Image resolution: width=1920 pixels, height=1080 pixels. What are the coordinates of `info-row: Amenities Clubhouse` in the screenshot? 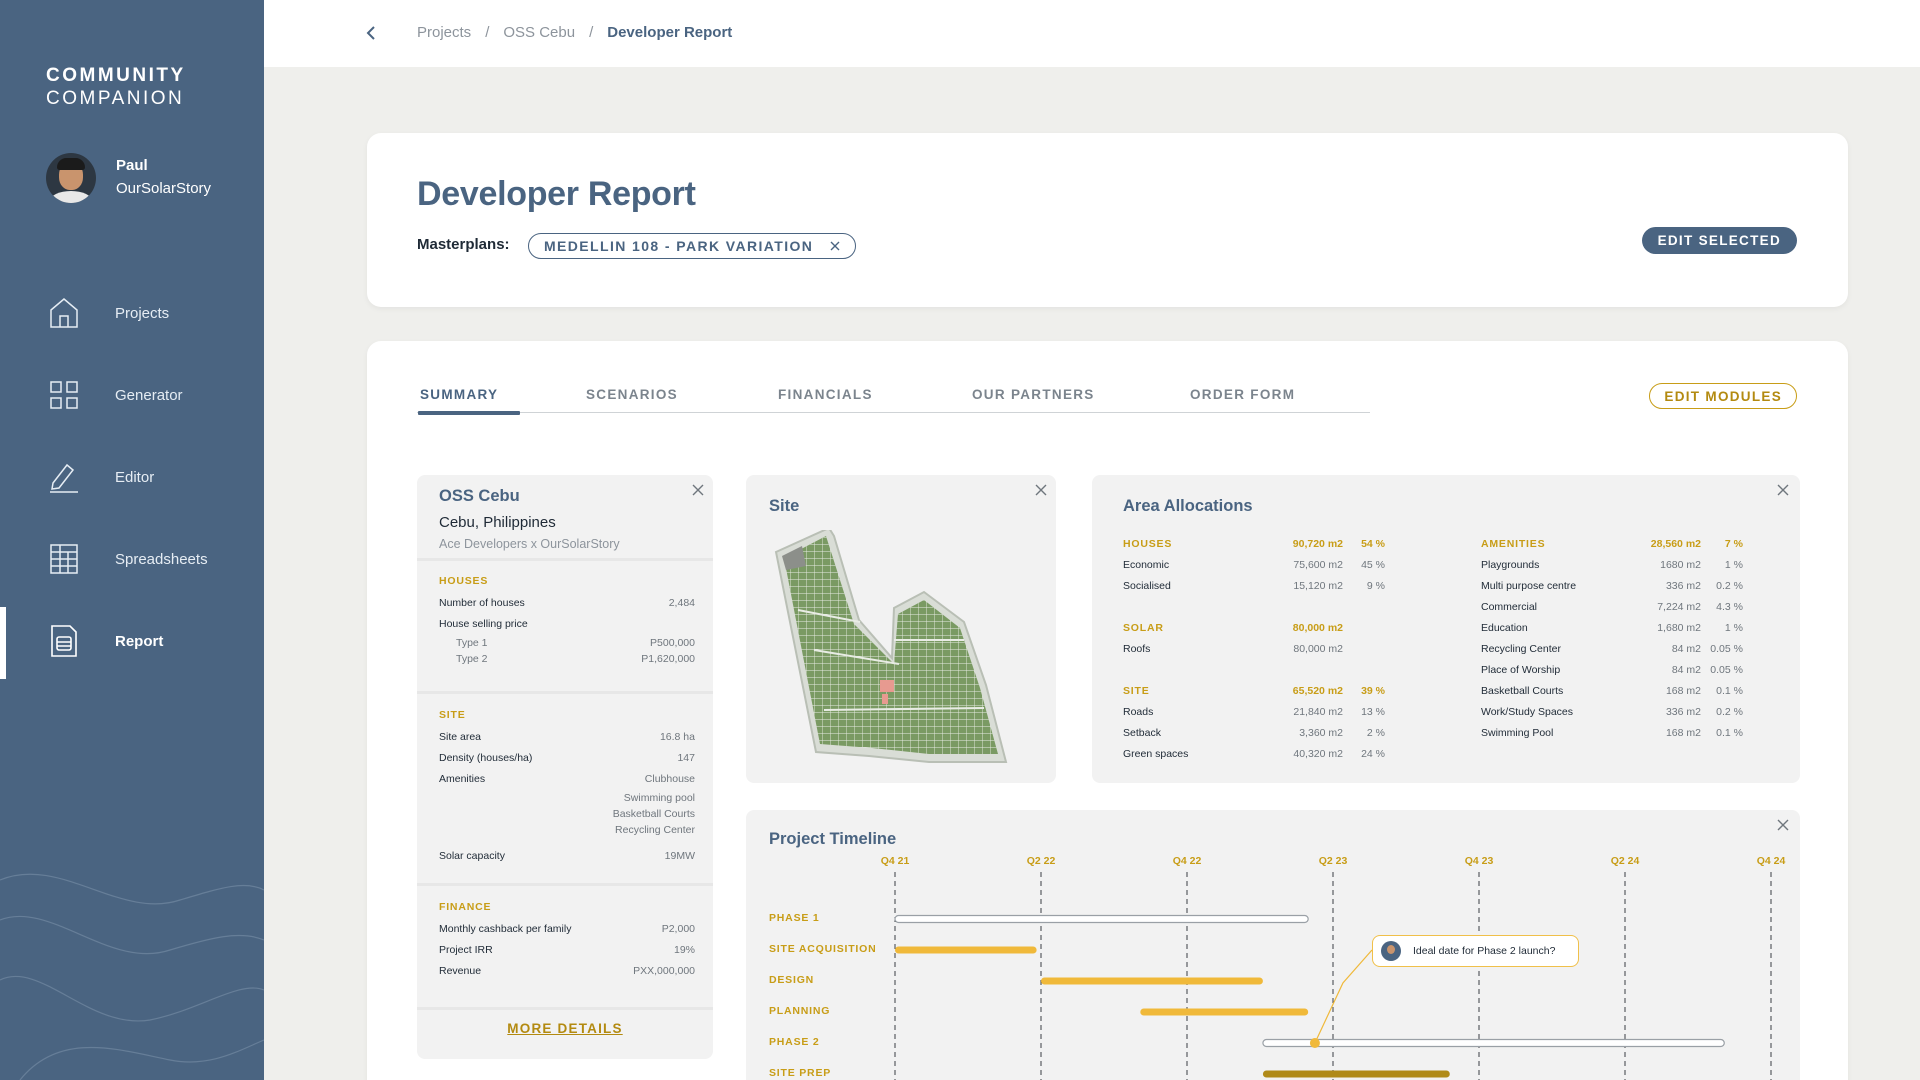 It's located at (567, 779).